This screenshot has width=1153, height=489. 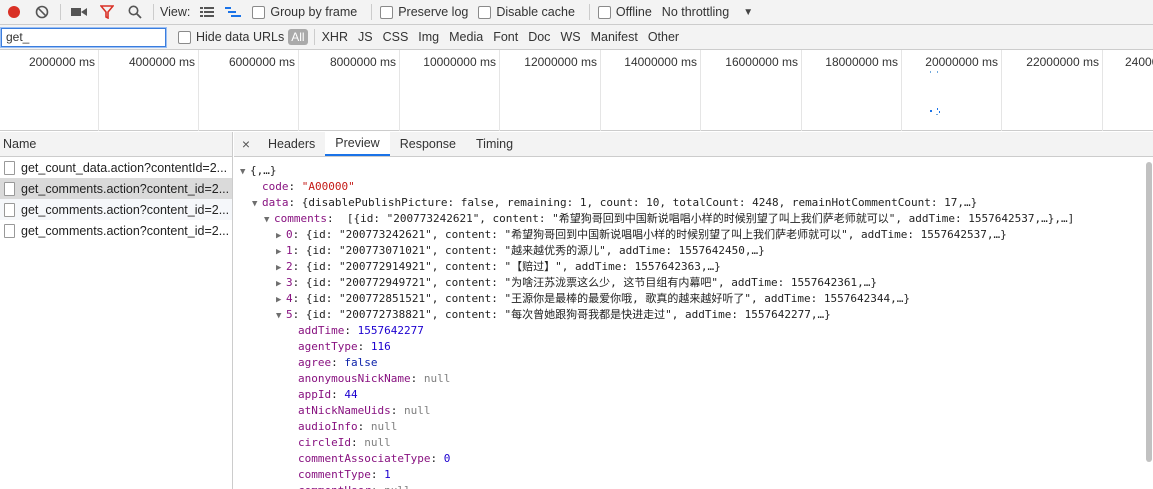 What do you see at coordinates (249, 90) in the screenshot?
I see `timeline-column: 6000000 ms` at bounding box center [249, 90].